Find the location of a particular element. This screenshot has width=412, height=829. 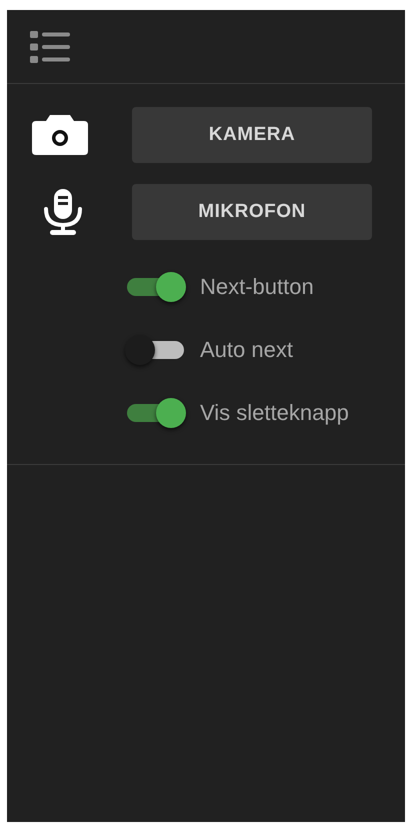

toggle-label: Vis sletteknapp is located at coordinates (274, 413).